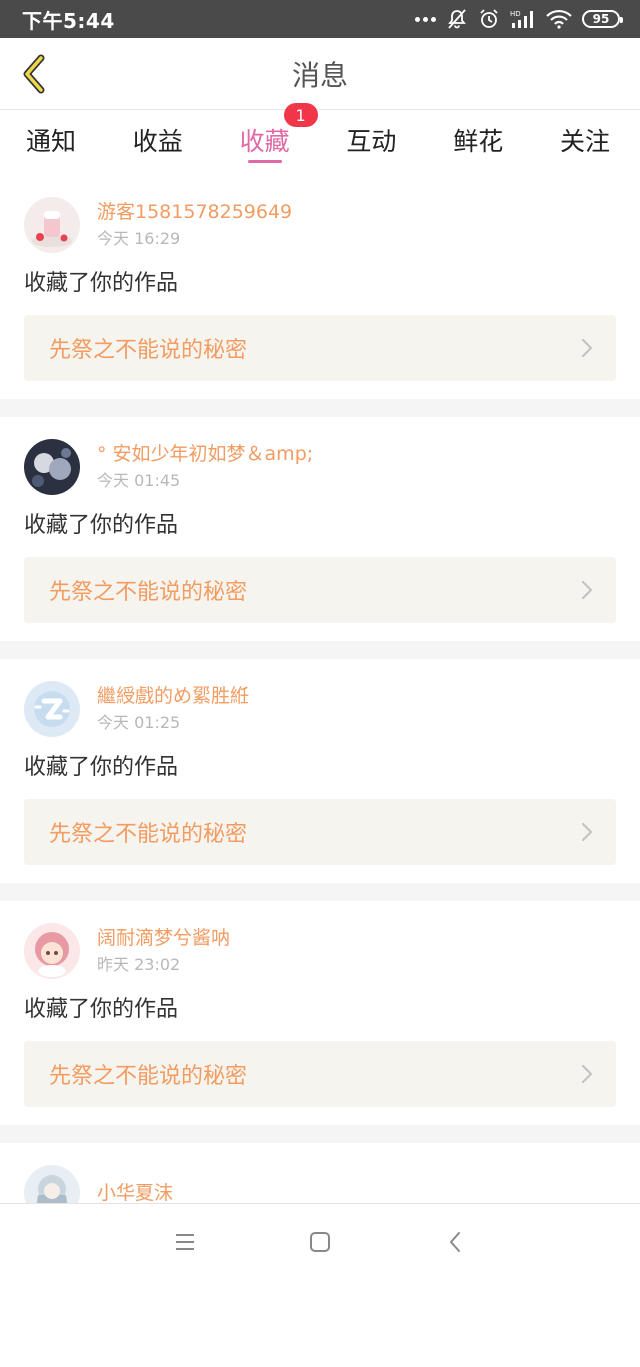  What do you see at coordinates (51, 140) in the screenshot?
I see `tab-notify: 通知` at bounding box center [51, 140].